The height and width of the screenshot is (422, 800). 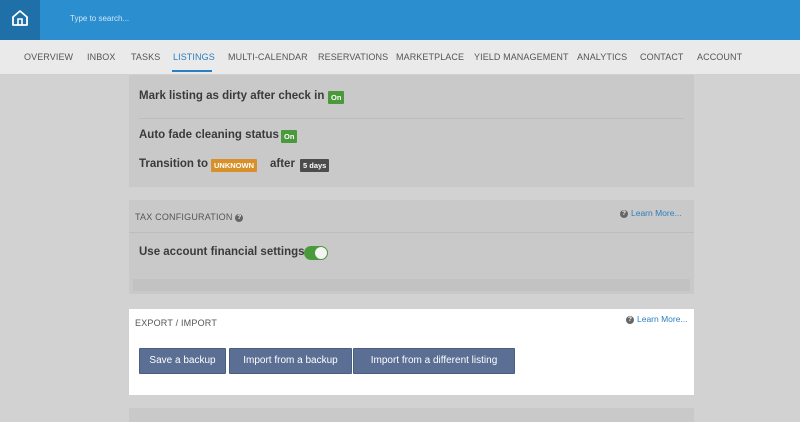 What do you see at coordinates (411, 118) in the screenshot?
I see `row-divider` at bounding box center [411, 118].